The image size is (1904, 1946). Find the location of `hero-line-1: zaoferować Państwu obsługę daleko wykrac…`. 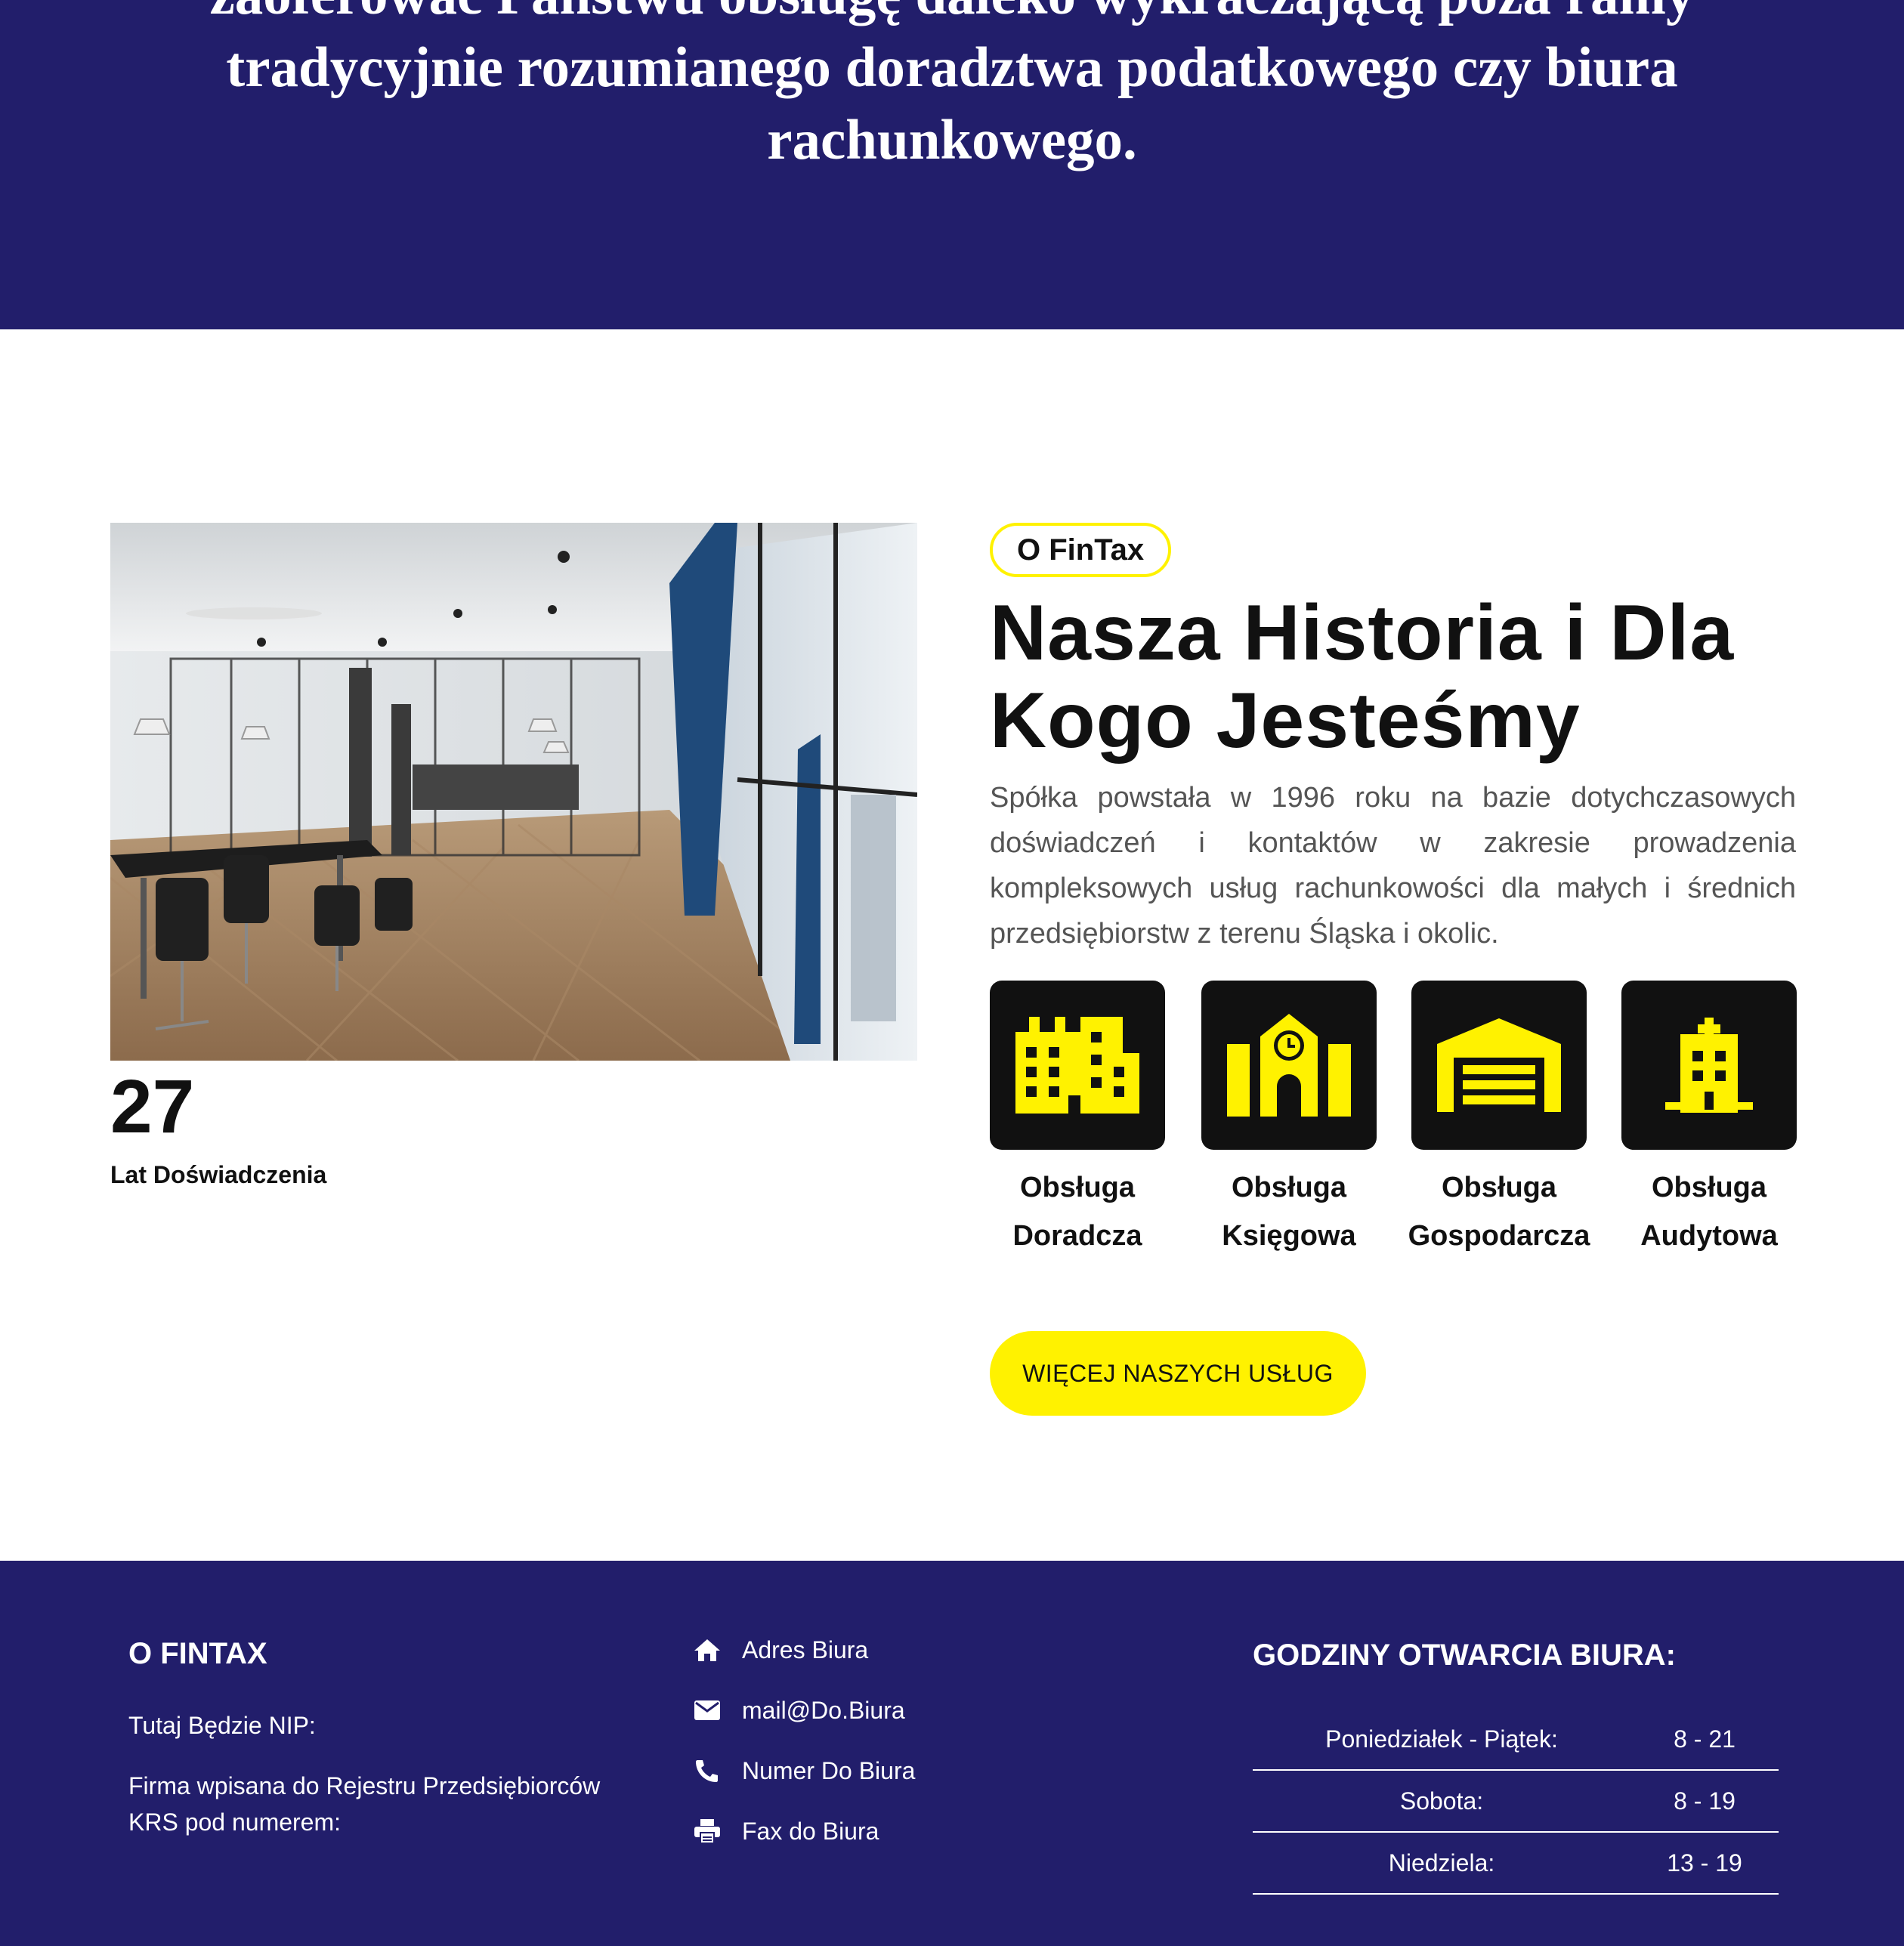

hero-line-1: zaoferować Państwu obsługę daleko wykrac… is located at coordinates (952, 16).